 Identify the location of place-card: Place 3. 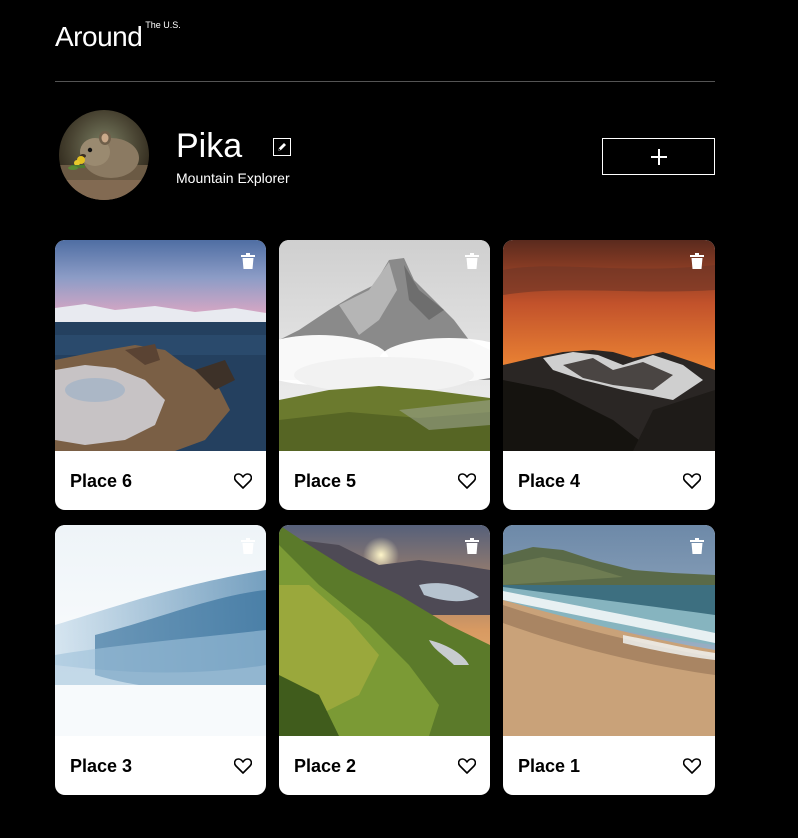
(160, 660).